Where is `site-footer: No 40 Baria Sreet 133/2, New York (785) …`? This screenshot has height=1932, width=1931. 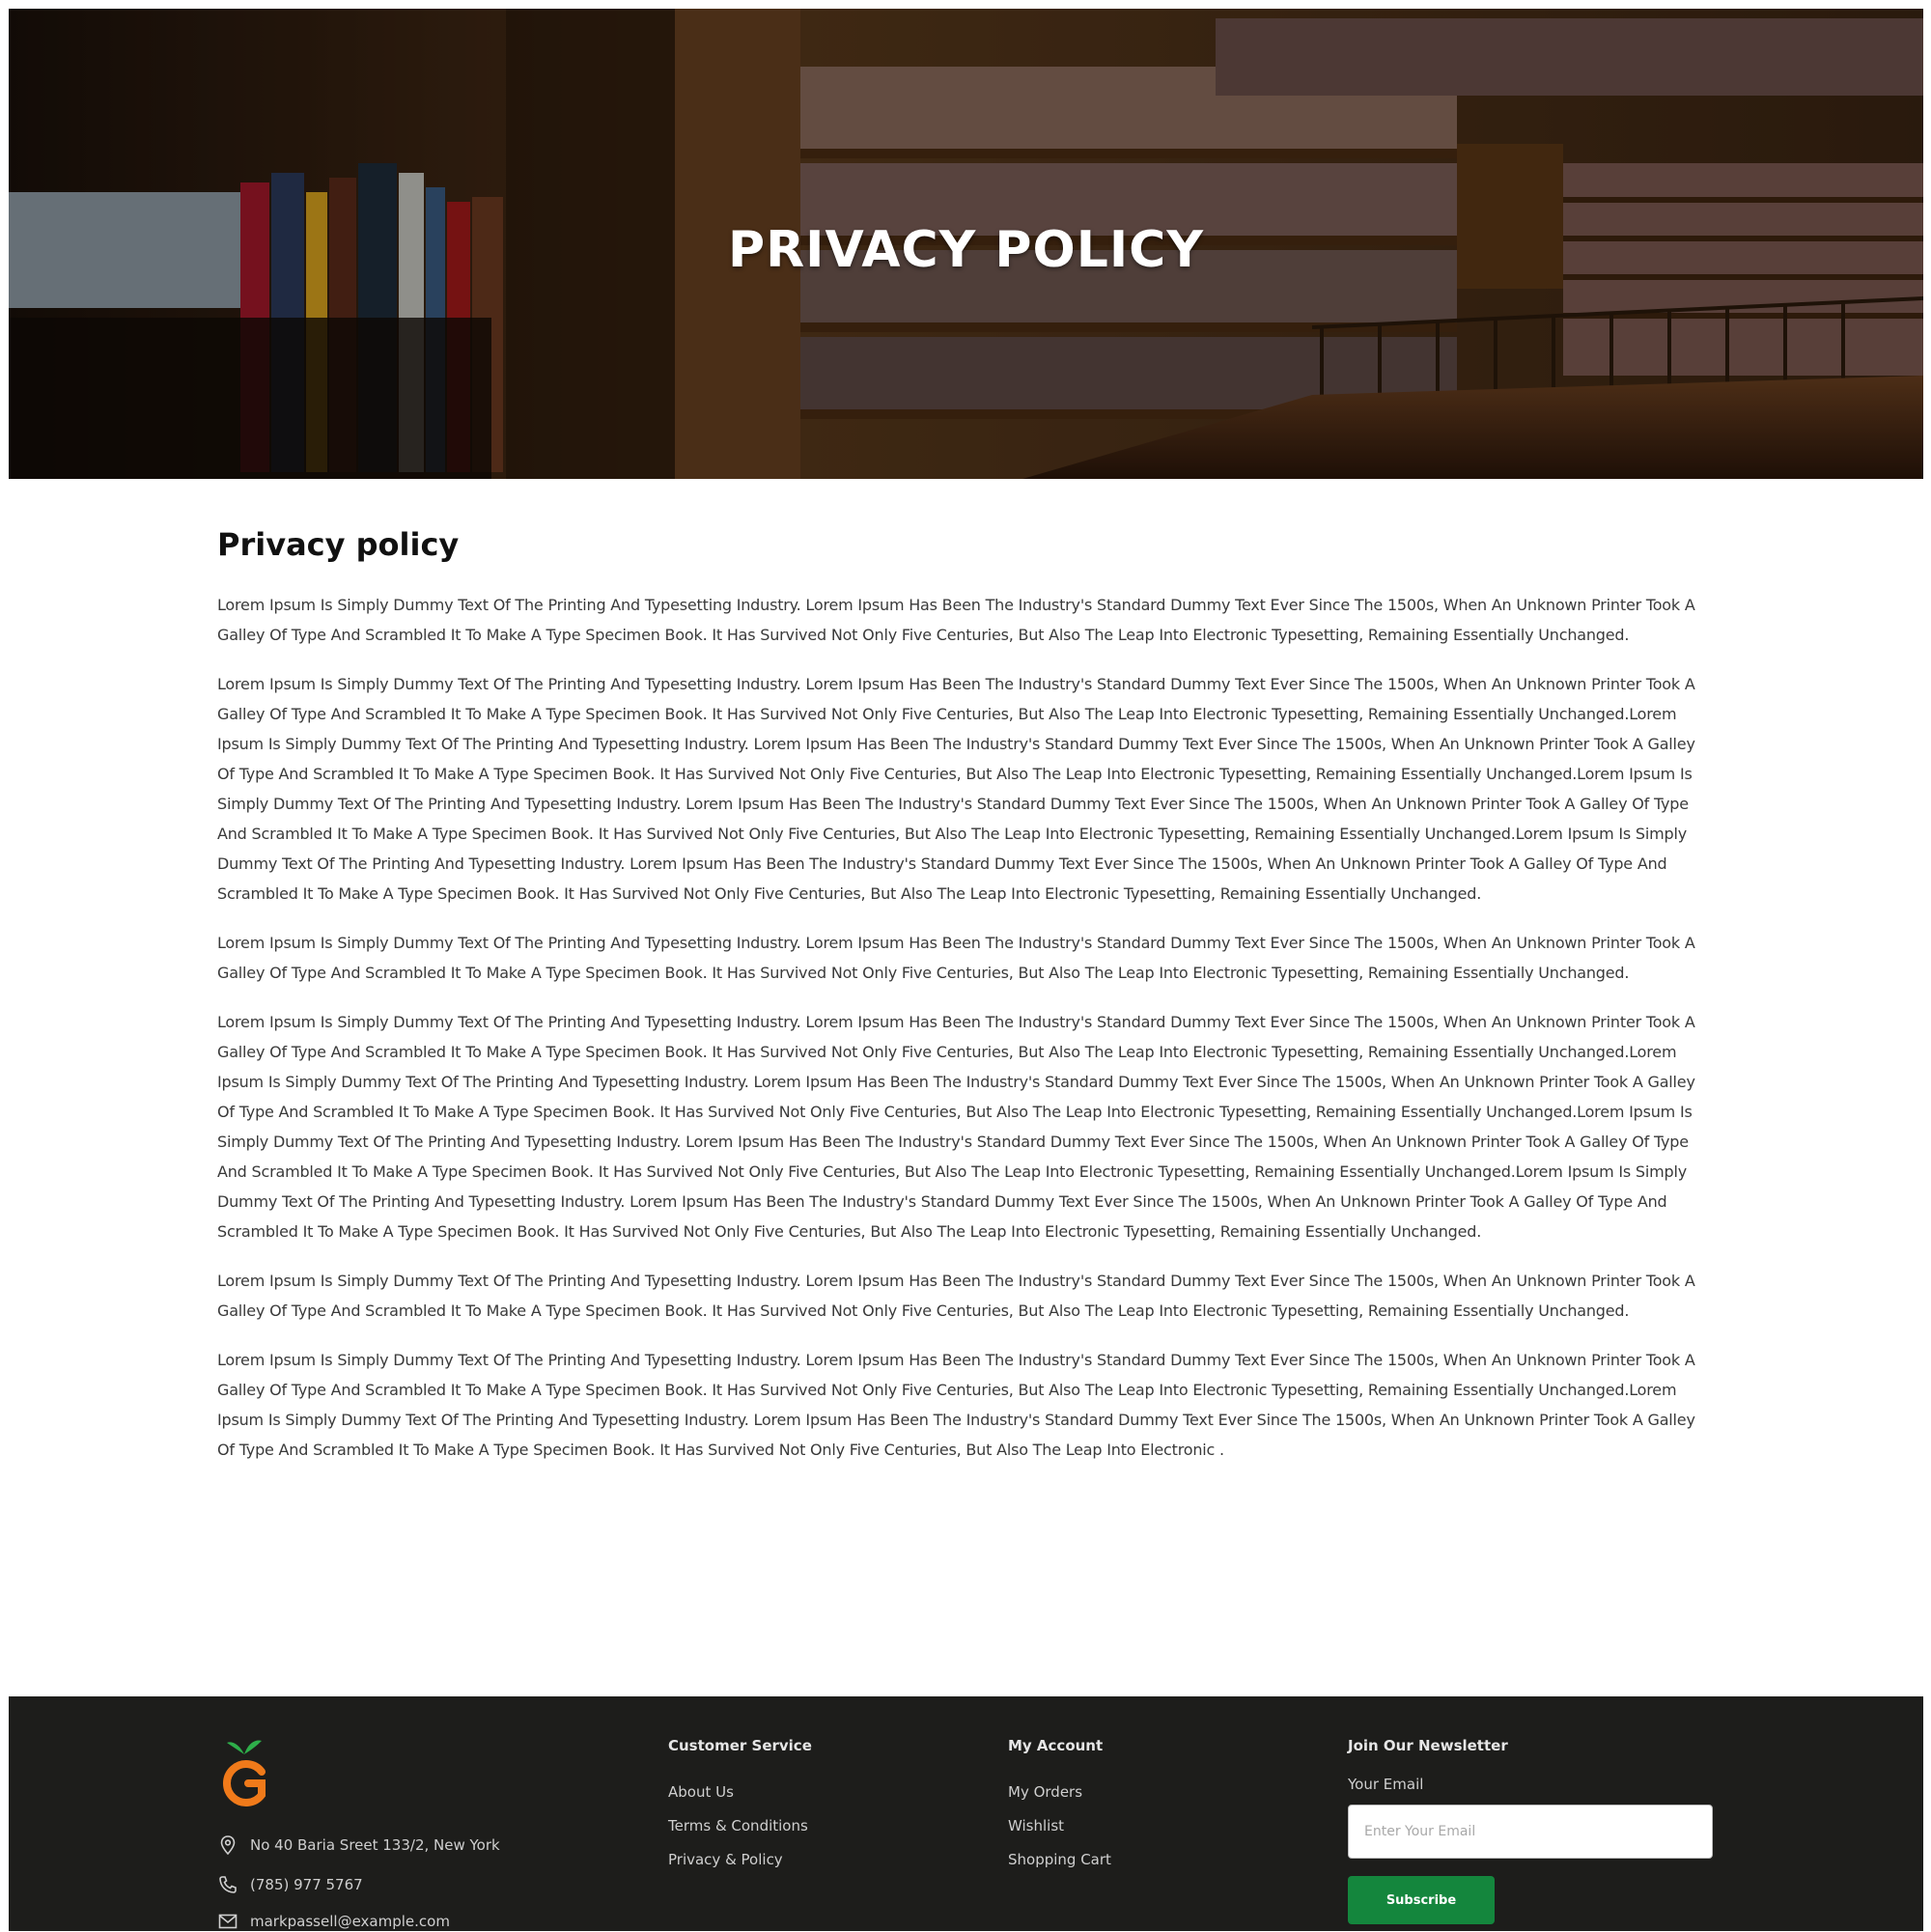
site-footer: No 40 Baria Sreet 133/2, New York (785) … is located at coordinates (966, 1814).